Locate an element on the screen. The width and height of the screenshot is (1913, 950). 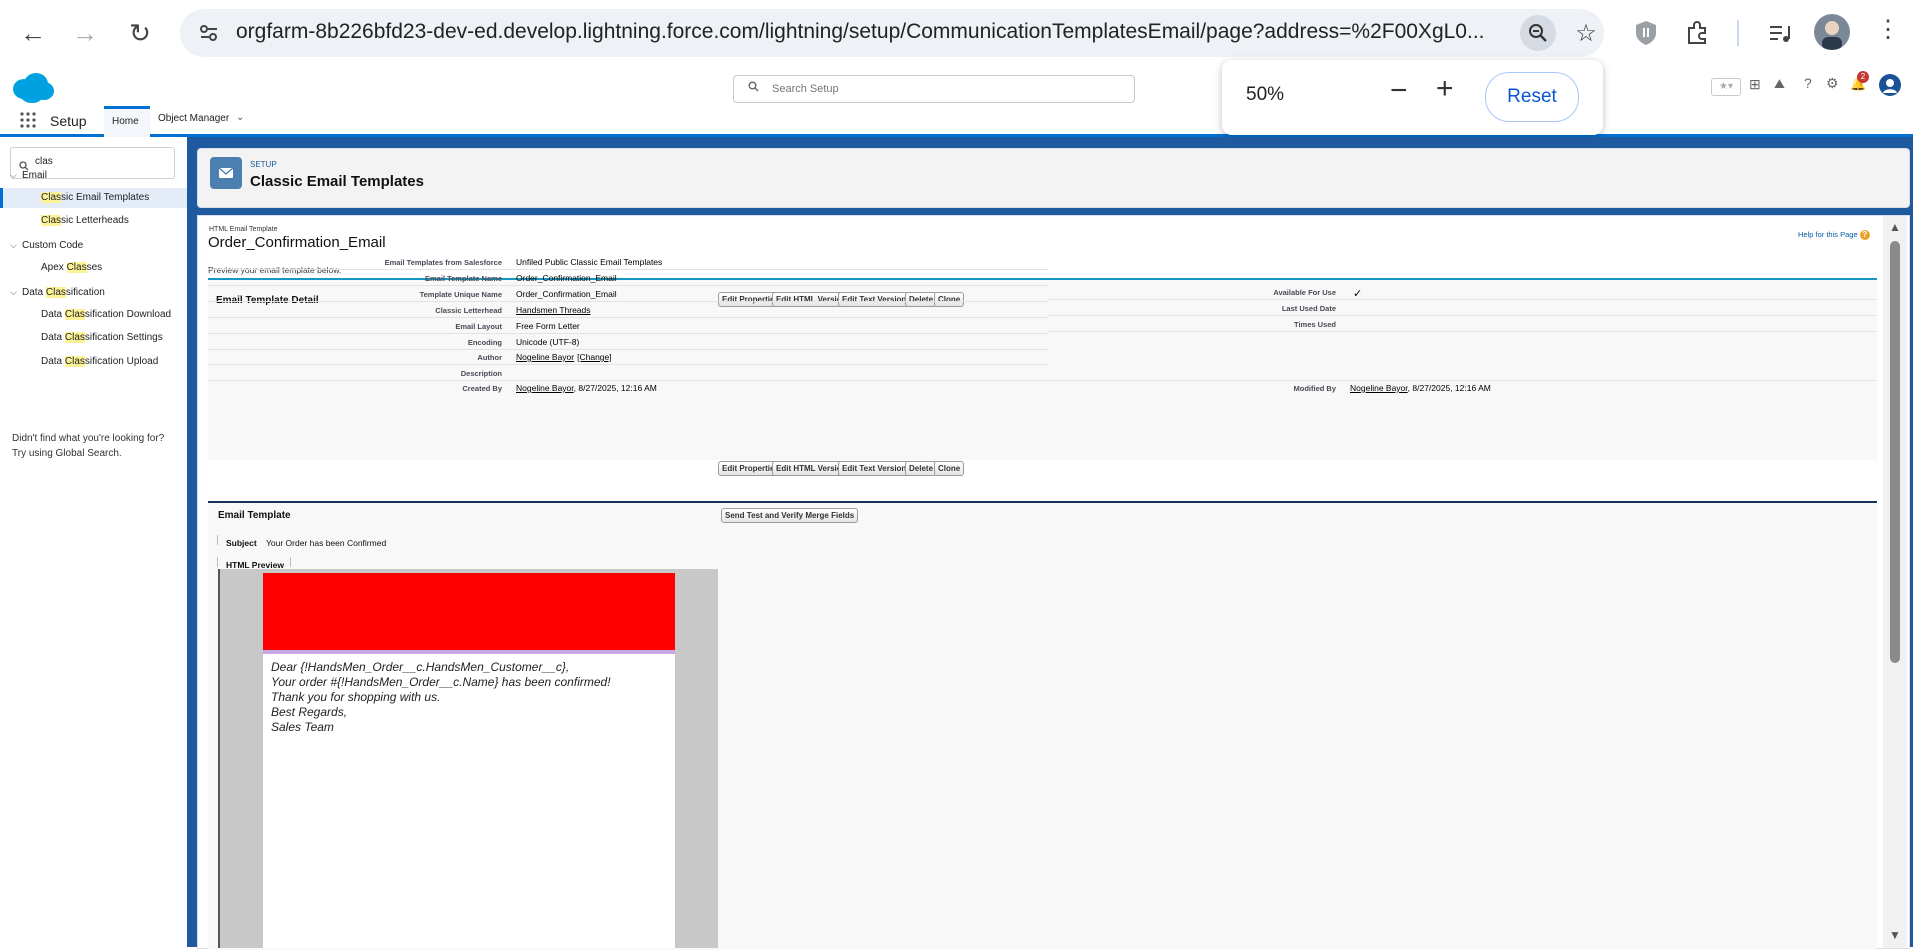
field-value-link: Handsmen Threads is located at coordinates (553, 310).